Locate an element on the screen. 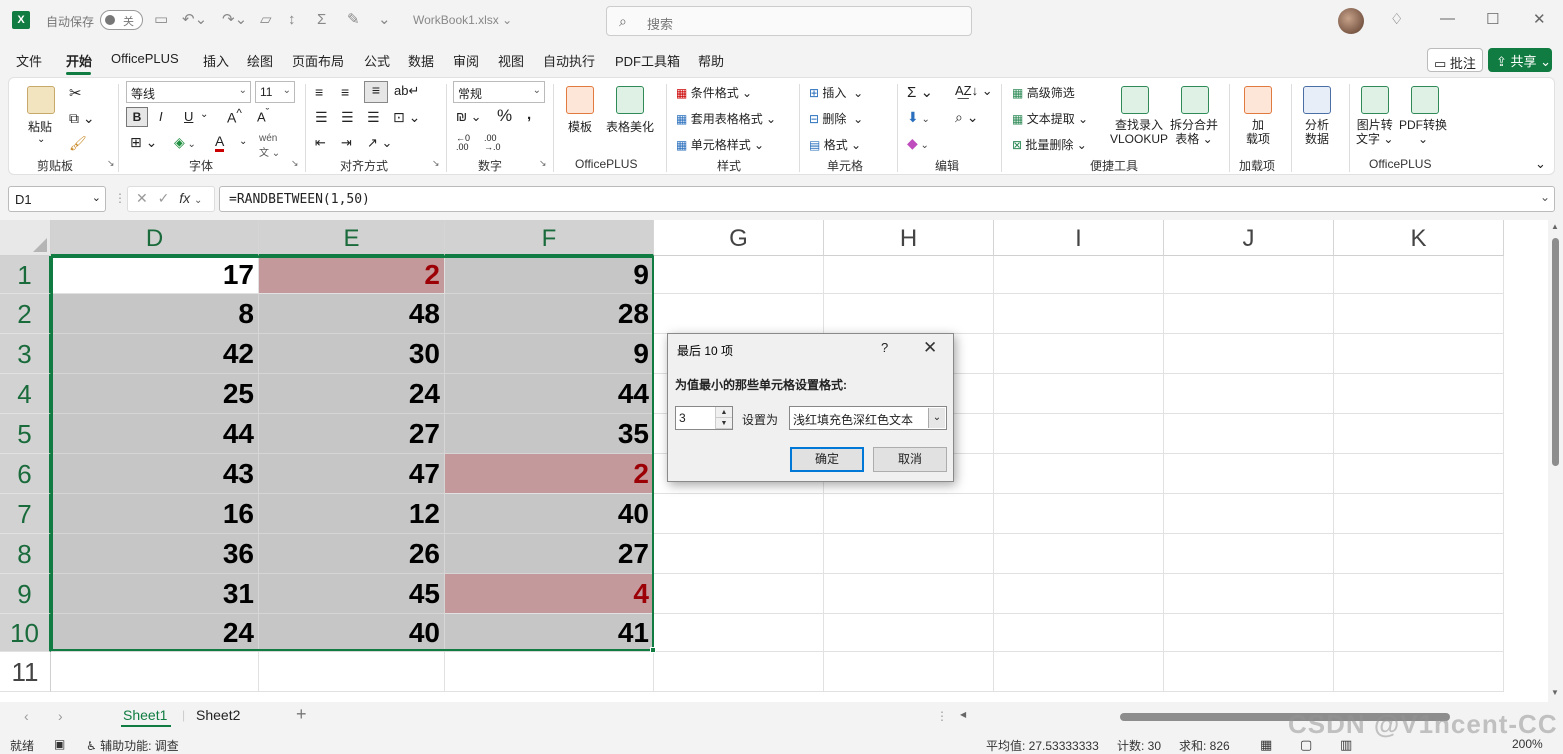 Image resolution: width=1563 pixels, height=754 pixels. cell-f11 is located at coordinates (549, 672).